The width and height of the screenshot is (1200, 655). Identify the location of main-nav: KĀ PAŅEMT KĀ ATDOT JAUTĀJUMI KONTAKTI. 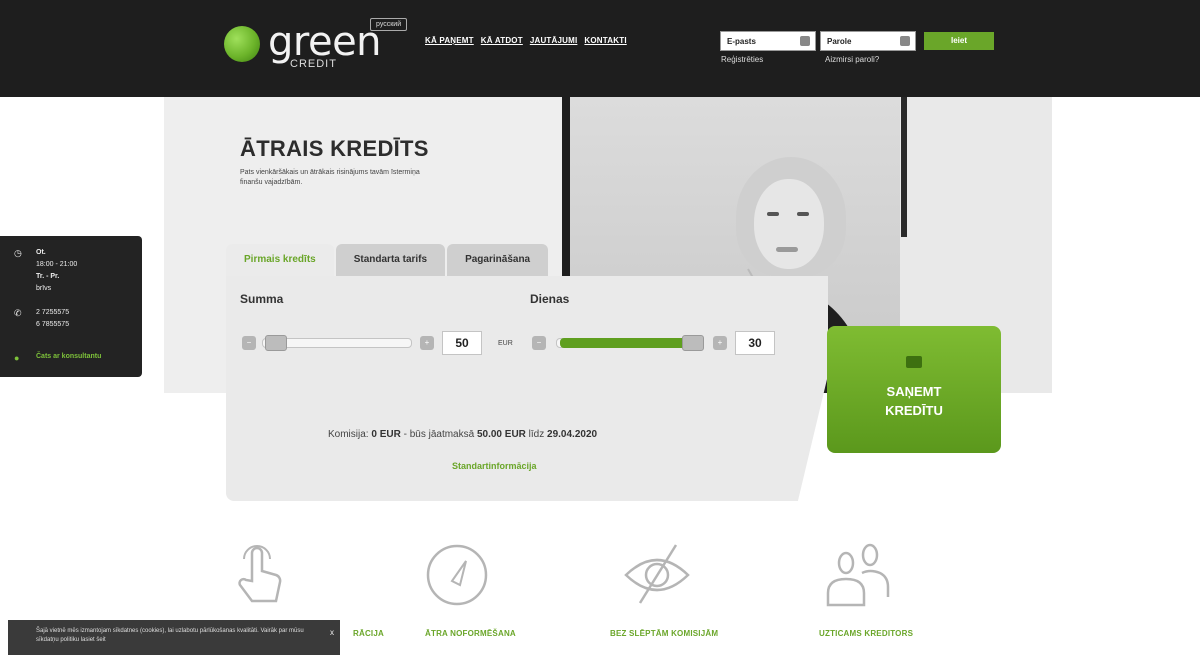
(526, 40).